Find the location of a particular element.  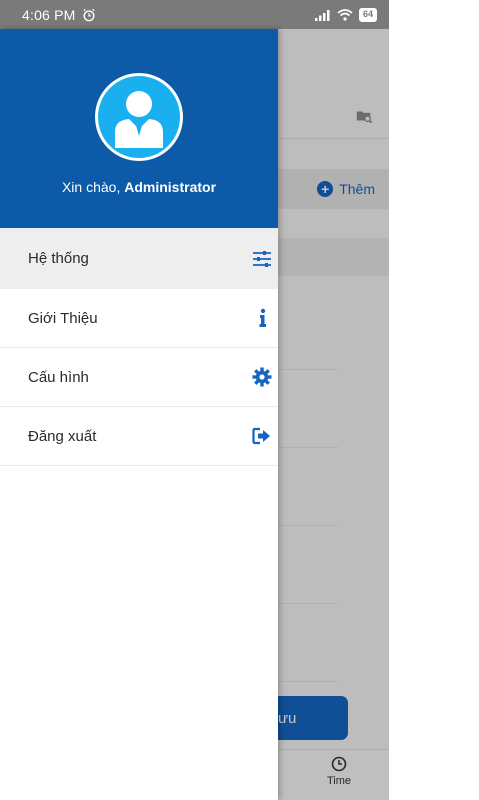

gear-icon is located at coordinates (262, 377).